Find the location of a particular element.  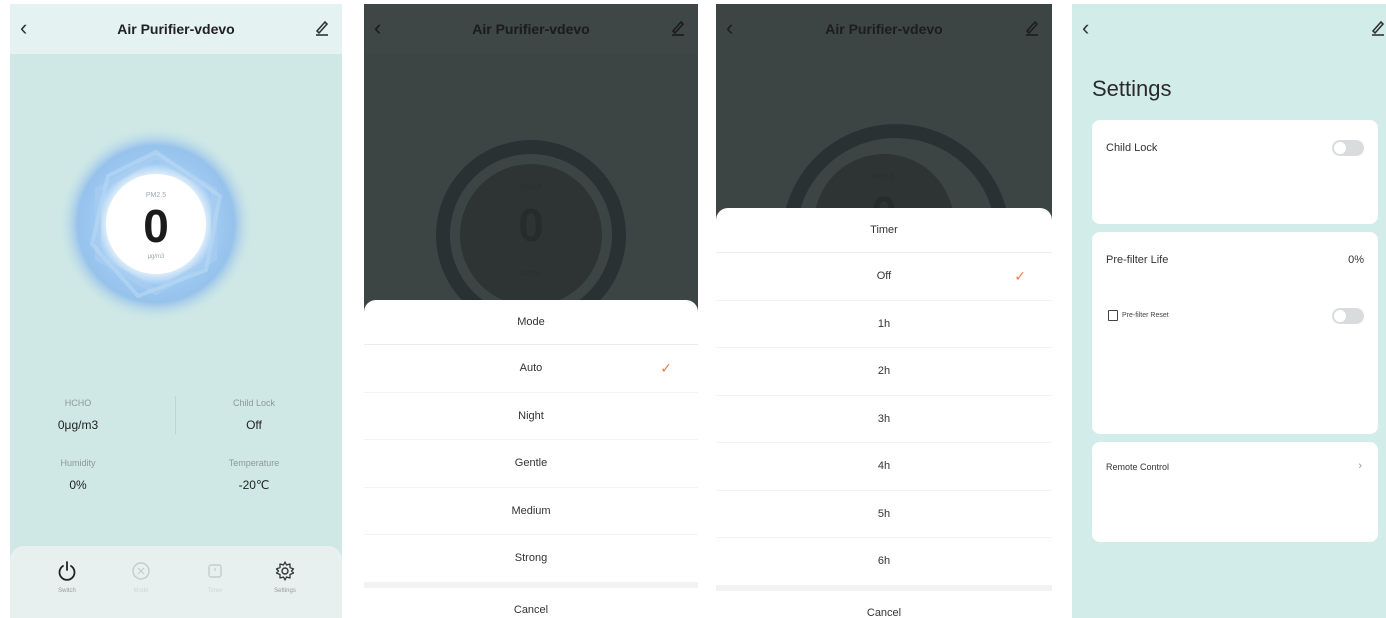

gear-icon is located at coordinates (285, 571).